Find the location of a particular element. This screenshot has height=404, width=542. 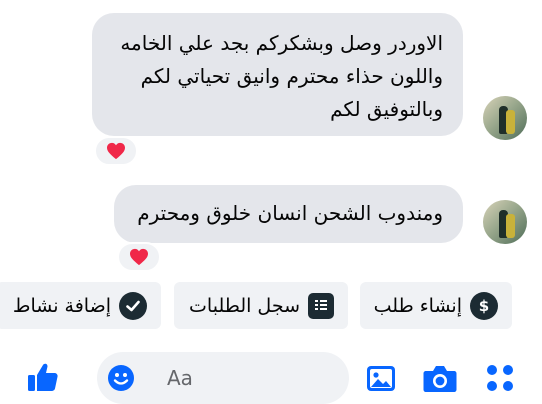

message-bubble: ومندوب الشحن انسان خلوق ومحترم is located at coordinates (288, 214).